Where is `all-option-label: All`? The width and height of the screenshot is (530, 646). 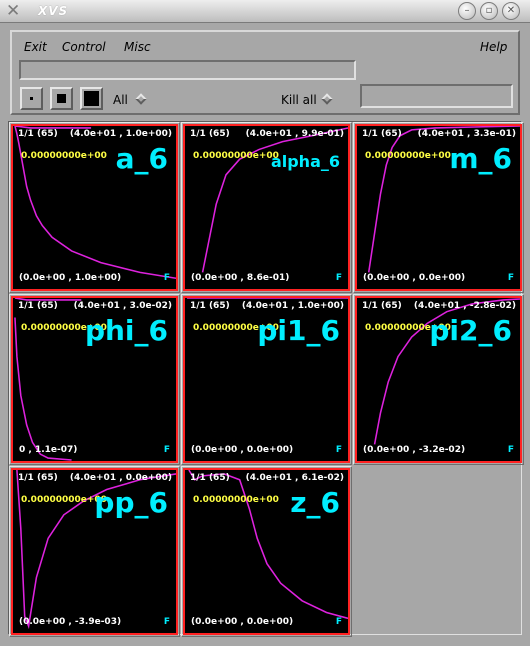 all-option-label: All is located at coordinates (120, 100).